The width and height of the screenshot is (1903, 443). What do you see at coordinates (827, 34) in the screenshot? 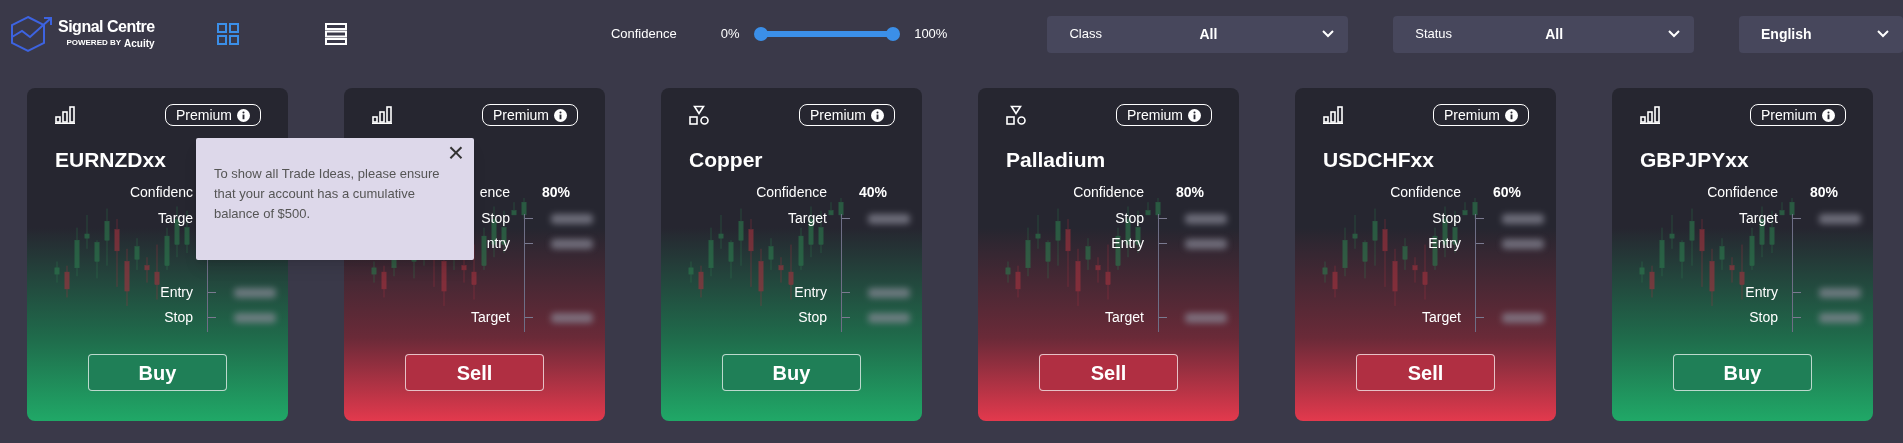
I see `range-slider` at bounding box center [827, 34].